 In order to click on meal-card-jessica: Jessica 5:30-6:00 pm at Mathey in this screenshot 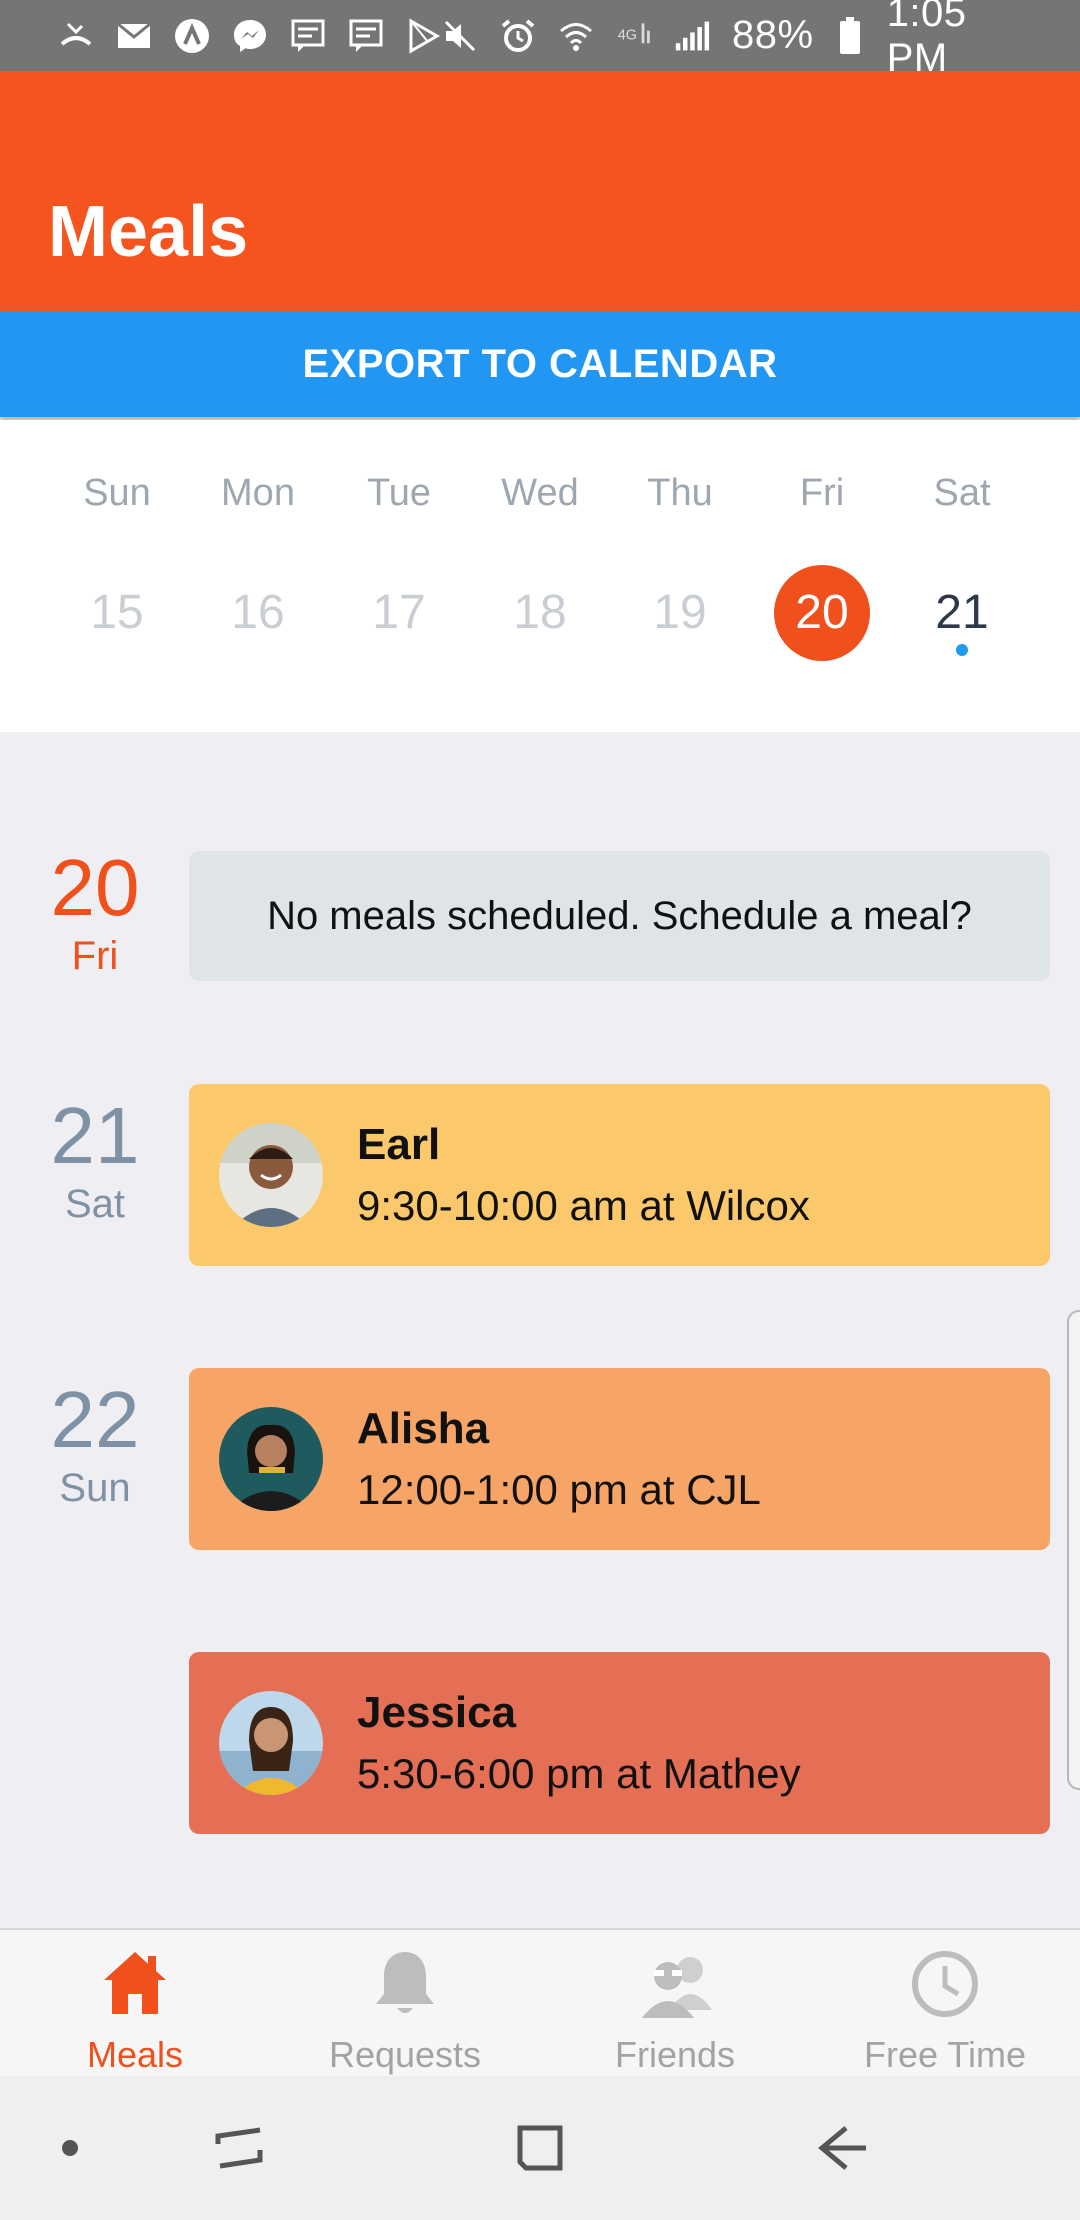, I will do `click(619, 1743)`.